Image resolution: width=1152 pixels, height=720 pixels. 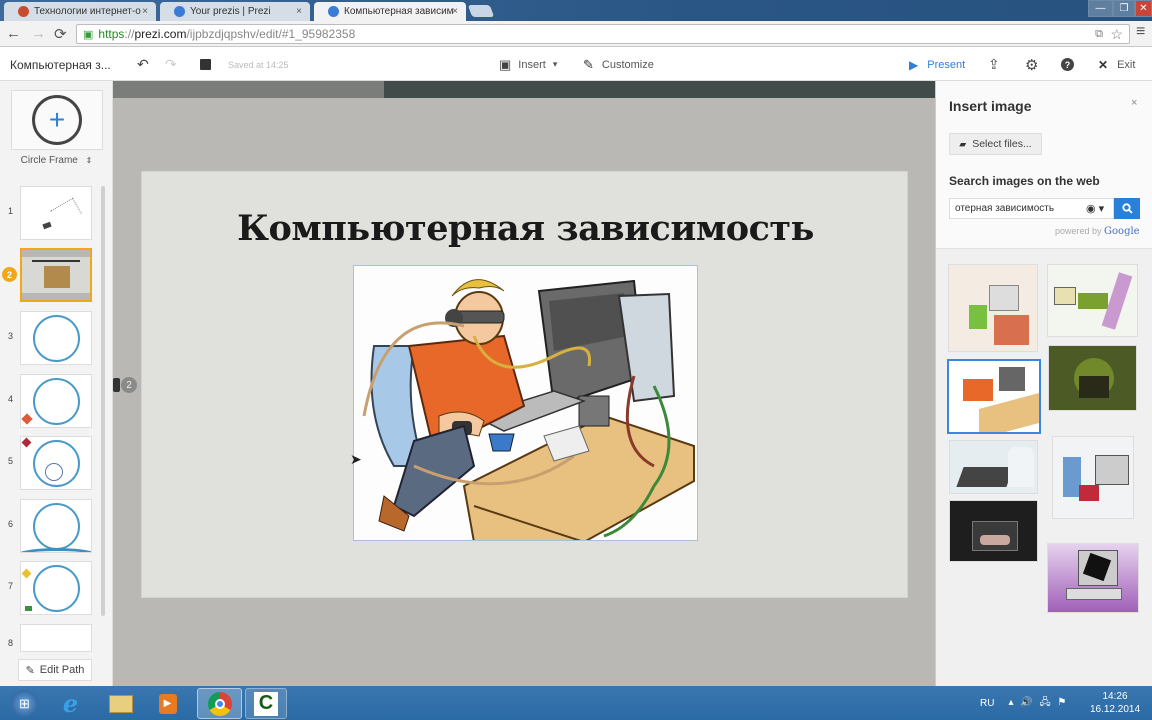 What do you see at coordinates (994, 396) in the screenshot?
I see `image-result-selected` at bounding box center [994, 396].